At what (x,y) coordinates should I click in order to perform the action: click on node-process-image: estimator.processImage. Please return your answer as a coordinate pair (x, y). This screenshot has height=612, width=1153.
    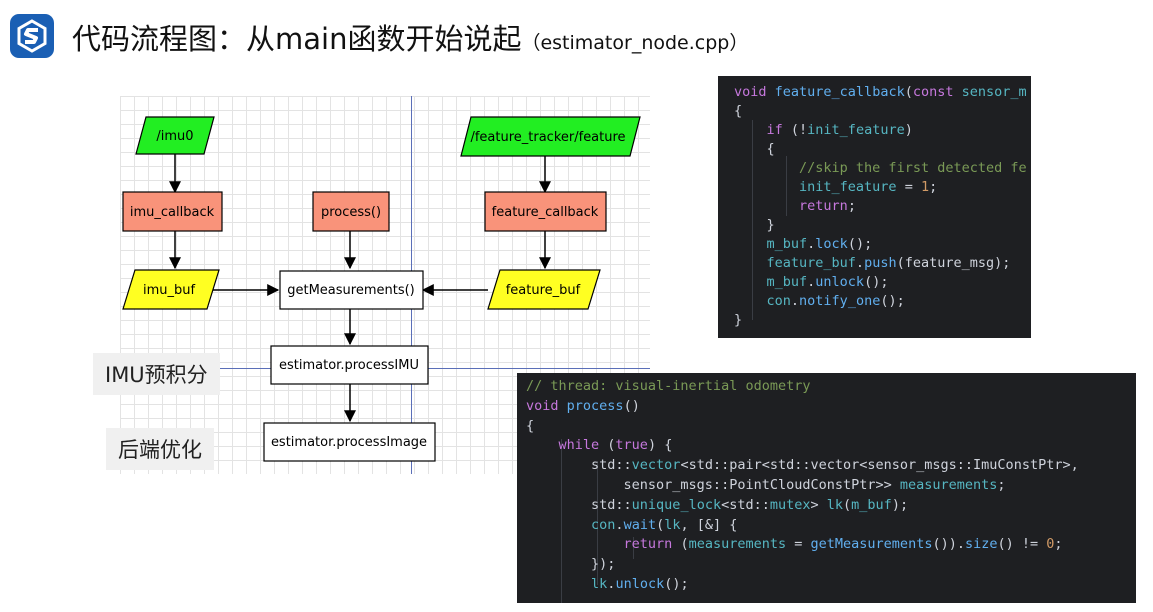
    Looking at the image, I should click on (349, 442).